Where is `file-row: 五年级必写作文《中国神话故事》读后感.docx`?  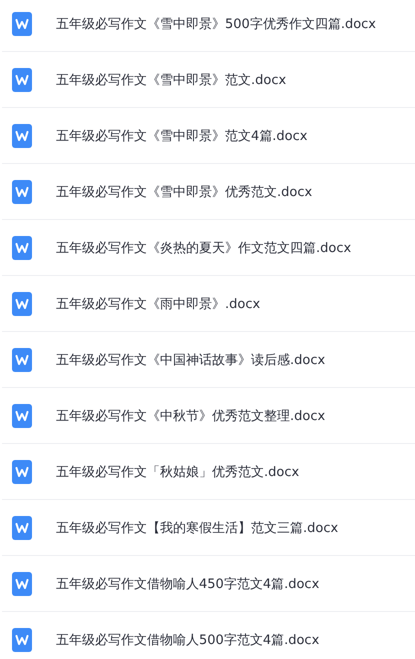
file-row: 五年级必写作文《中国神话故事》读后感.docx is located at coordinates (208, 360).